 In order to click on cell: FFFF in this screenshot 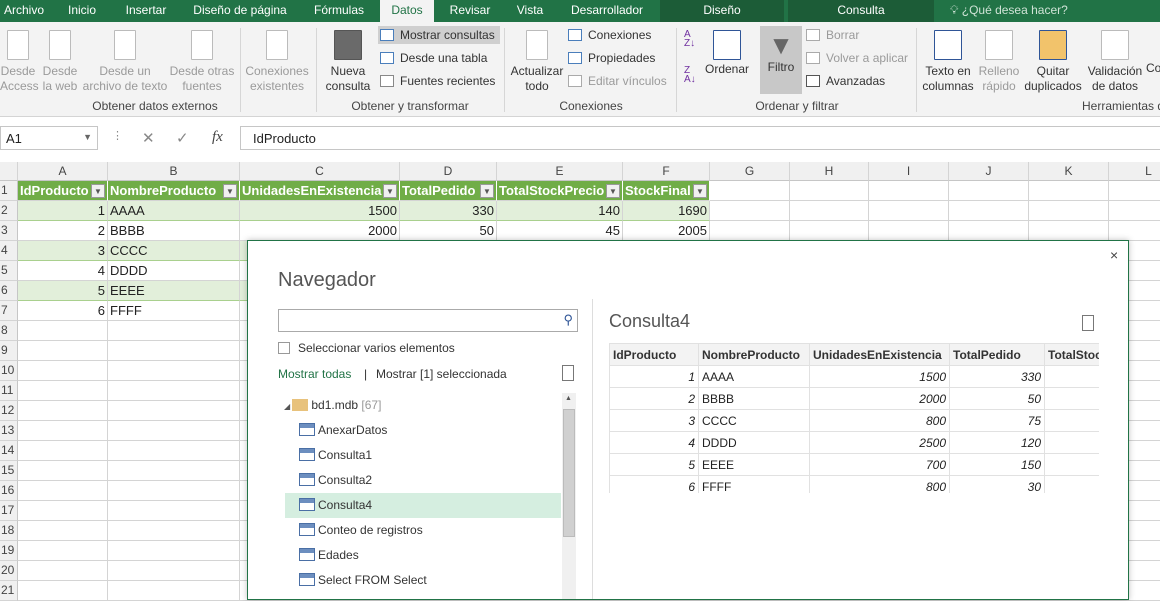, I will do `click(174, 311)`.